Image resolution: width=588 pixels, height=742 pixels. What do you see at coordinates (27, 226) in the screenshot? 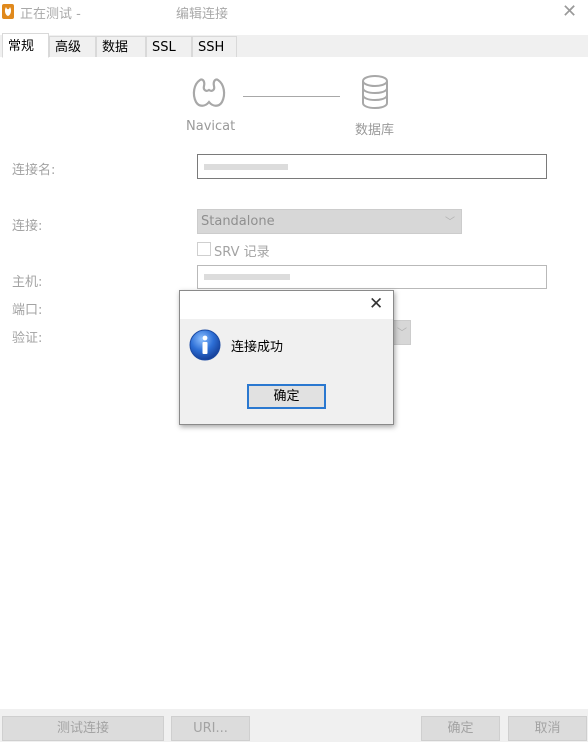
I see `connection-type-label: 连接:` at bounding box center [27, 226].